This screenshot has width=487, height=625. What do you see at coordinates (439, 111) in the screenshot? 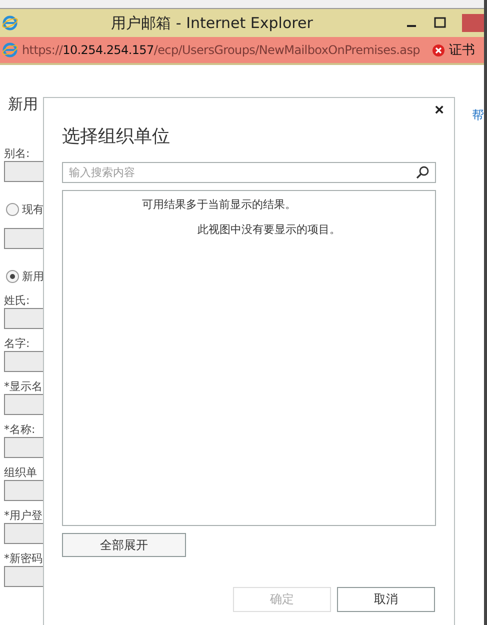
I see `close-button: ×` at bounding box center [439, 111].